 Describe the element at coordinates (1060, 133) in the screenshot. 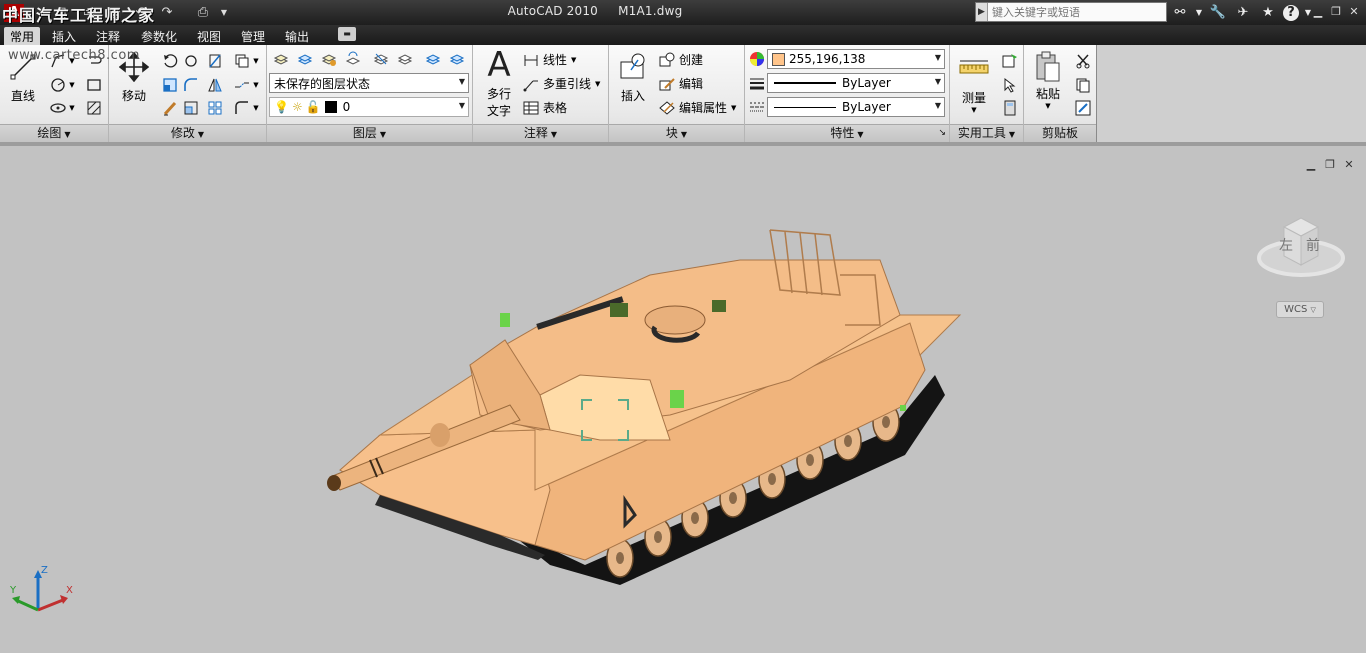

I see `panel-clipboard-footer: 剪贴板` at that location.